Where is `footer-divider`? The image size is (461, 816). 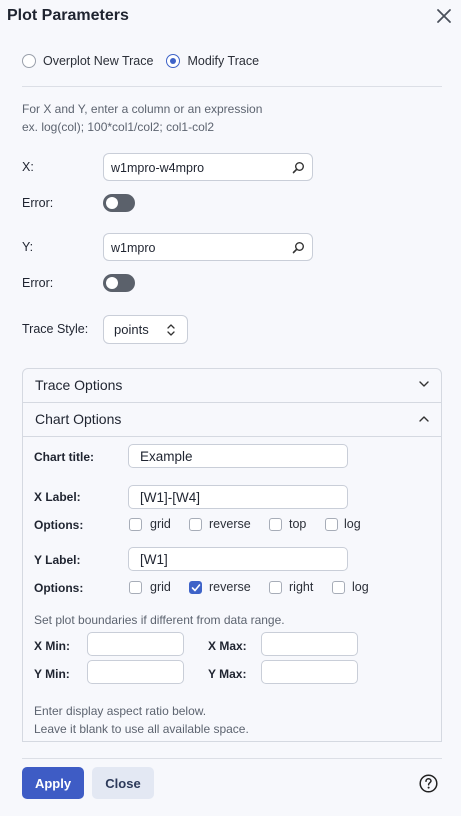
footer-divider is located at coordinates (232, 758).